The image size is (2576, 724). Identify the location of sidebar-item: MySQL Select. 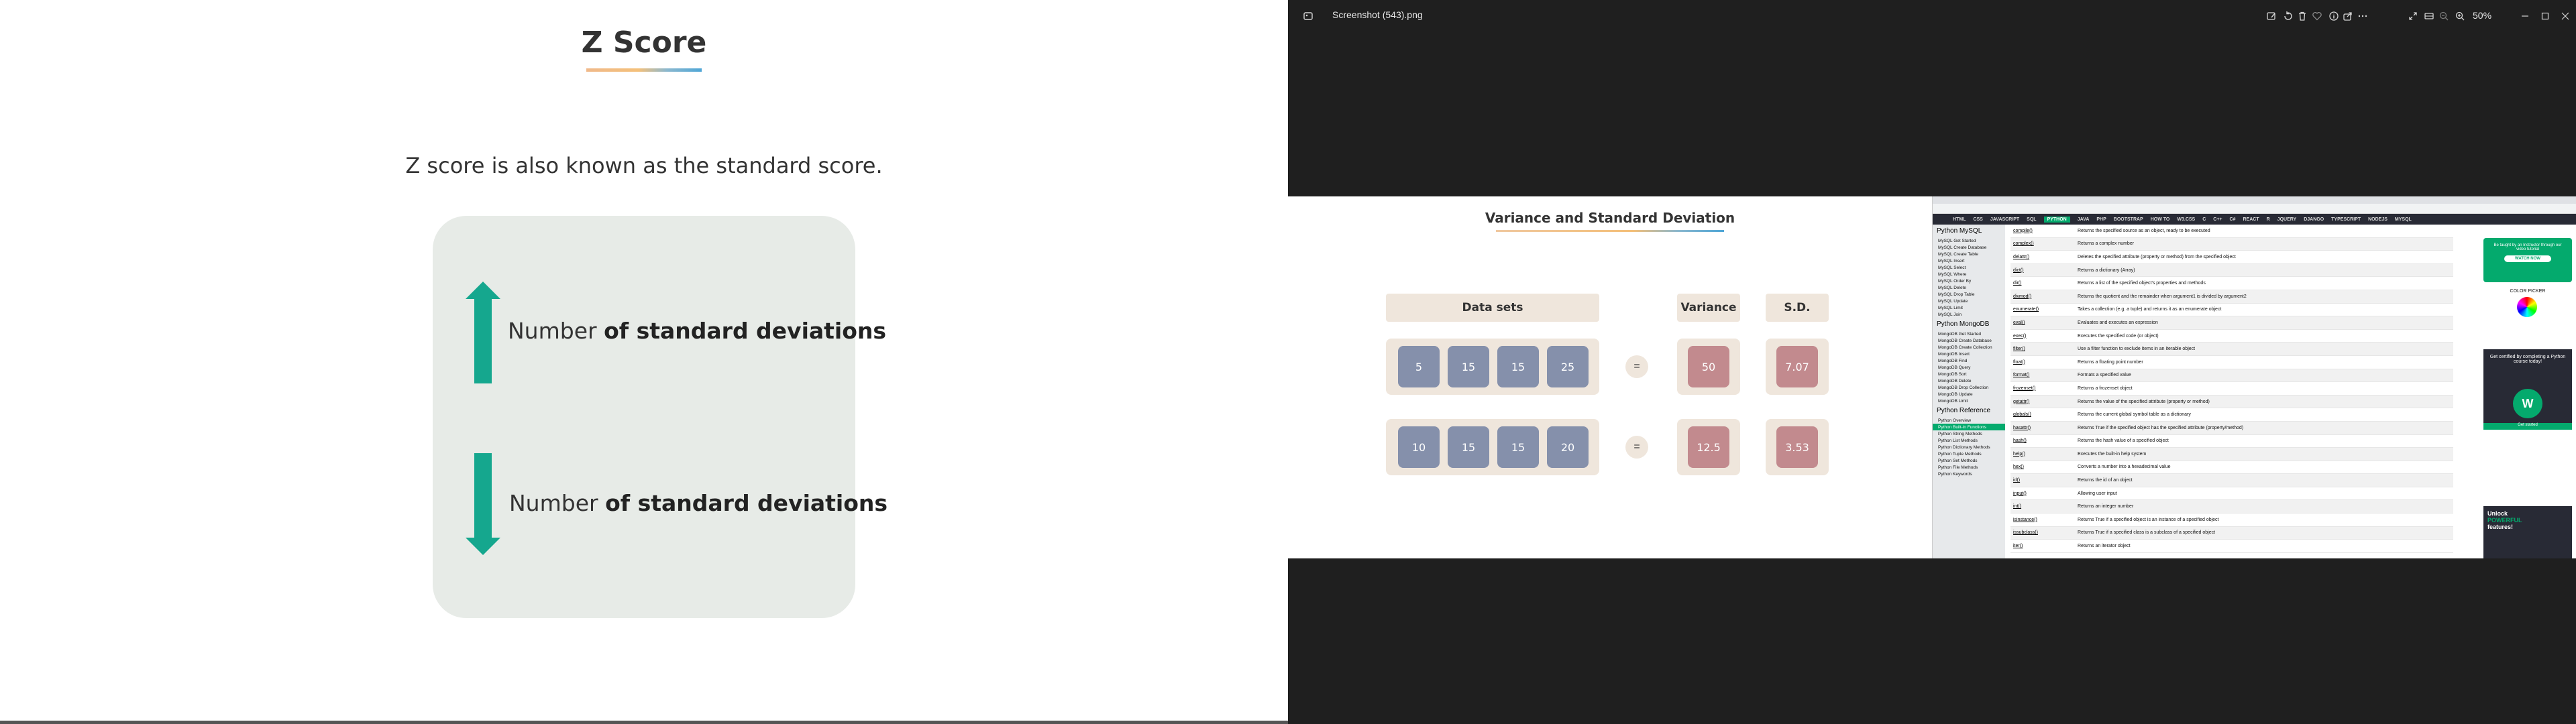
(1952, 267).